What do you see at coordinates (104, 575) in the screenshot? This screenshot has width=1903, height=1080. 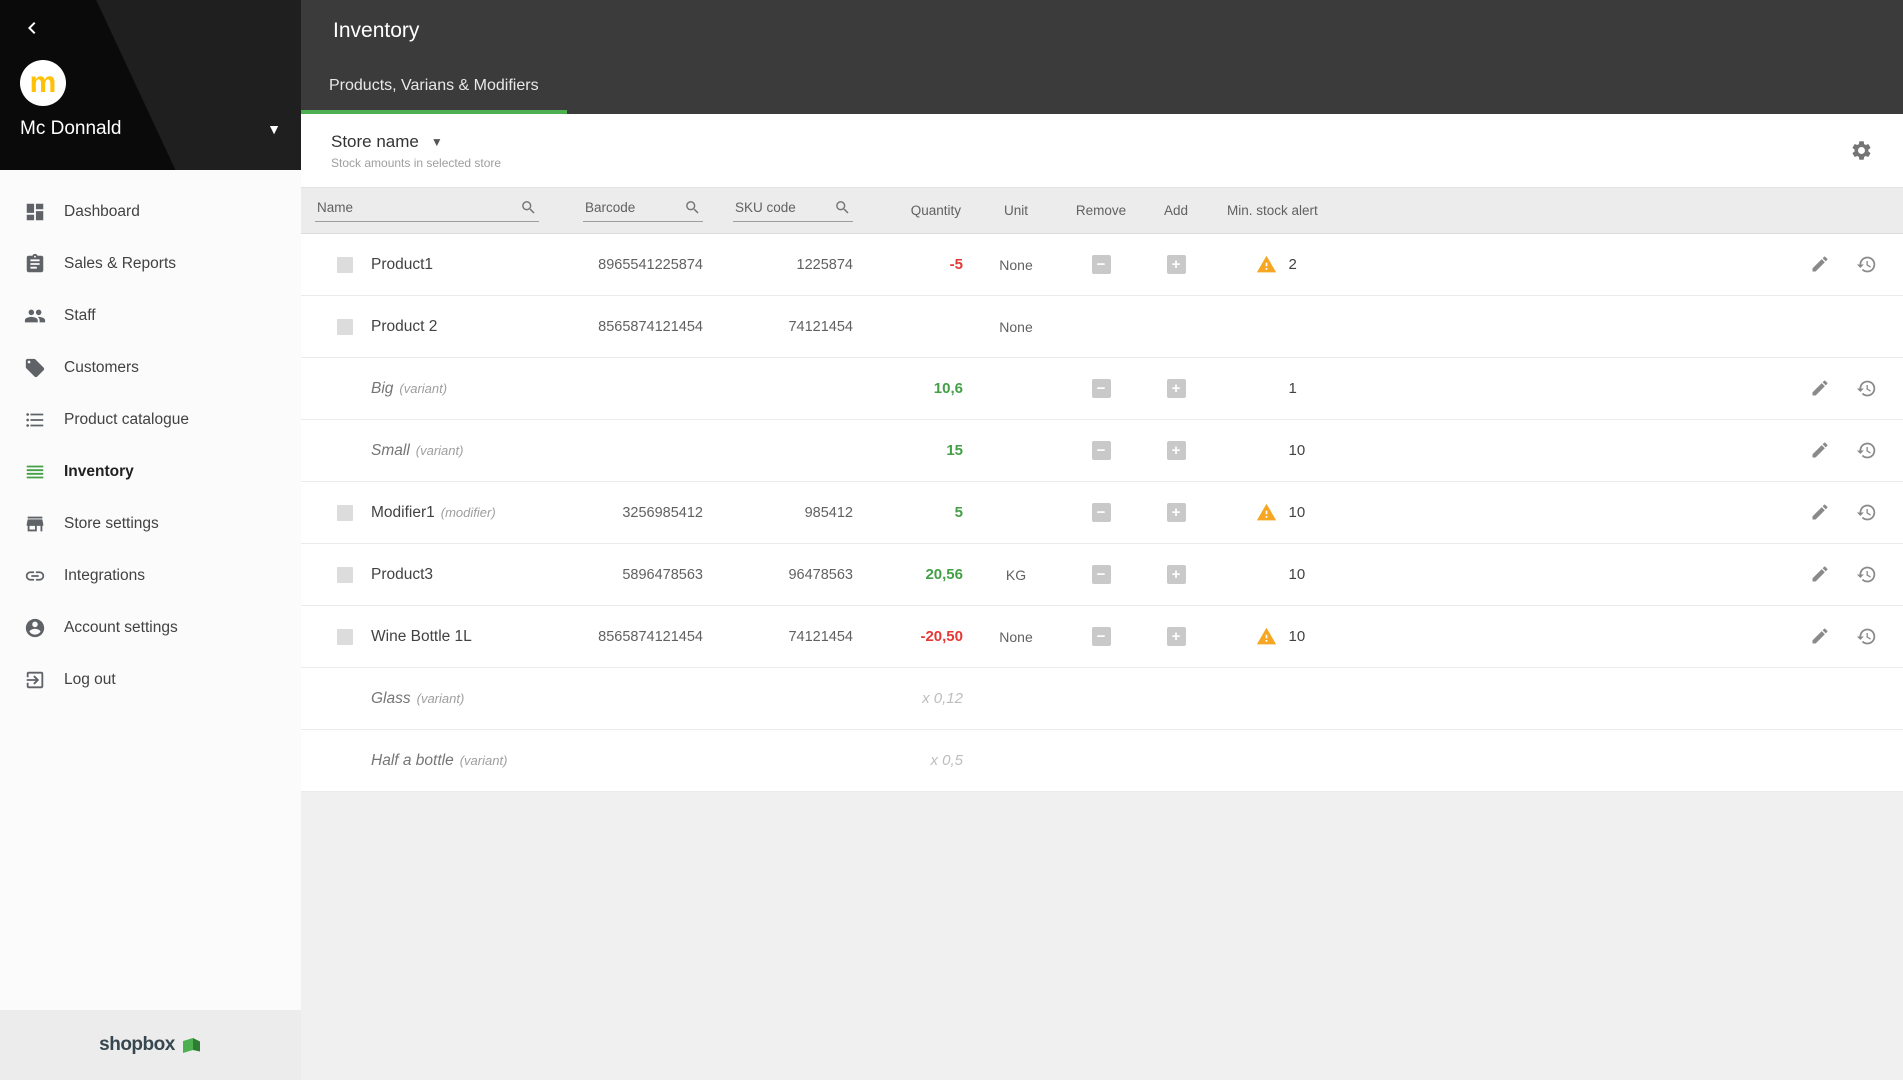 I see `sidebar-item-label: Integrations` at bounding box center [104, 575].